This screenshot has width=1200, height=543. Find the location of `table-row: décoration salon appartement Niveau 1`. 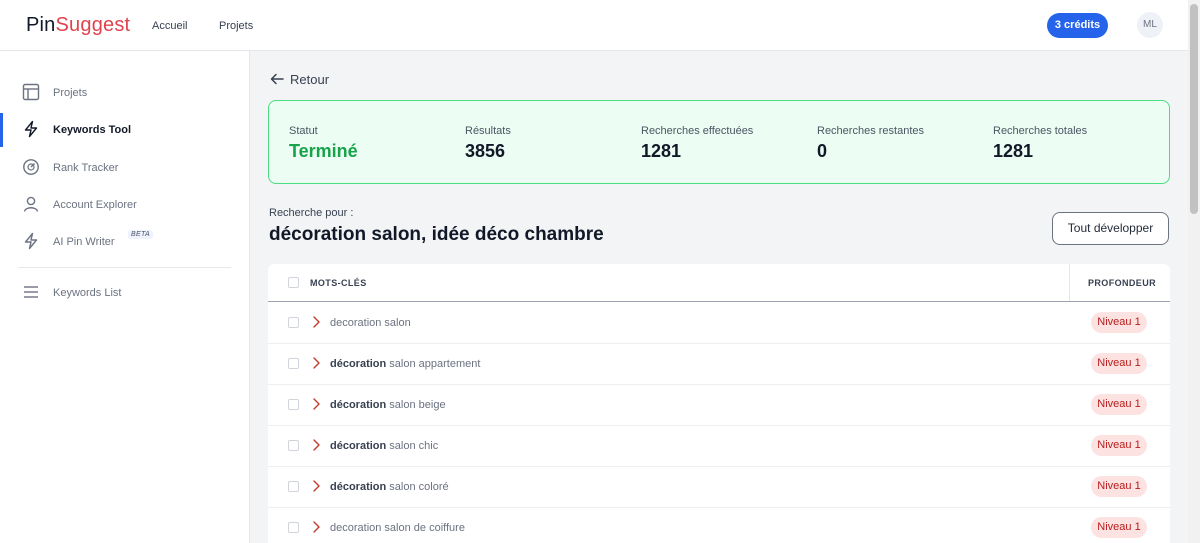

table-row: décoration salon appartement Niveau 1 is located at coordinates (719, 364).